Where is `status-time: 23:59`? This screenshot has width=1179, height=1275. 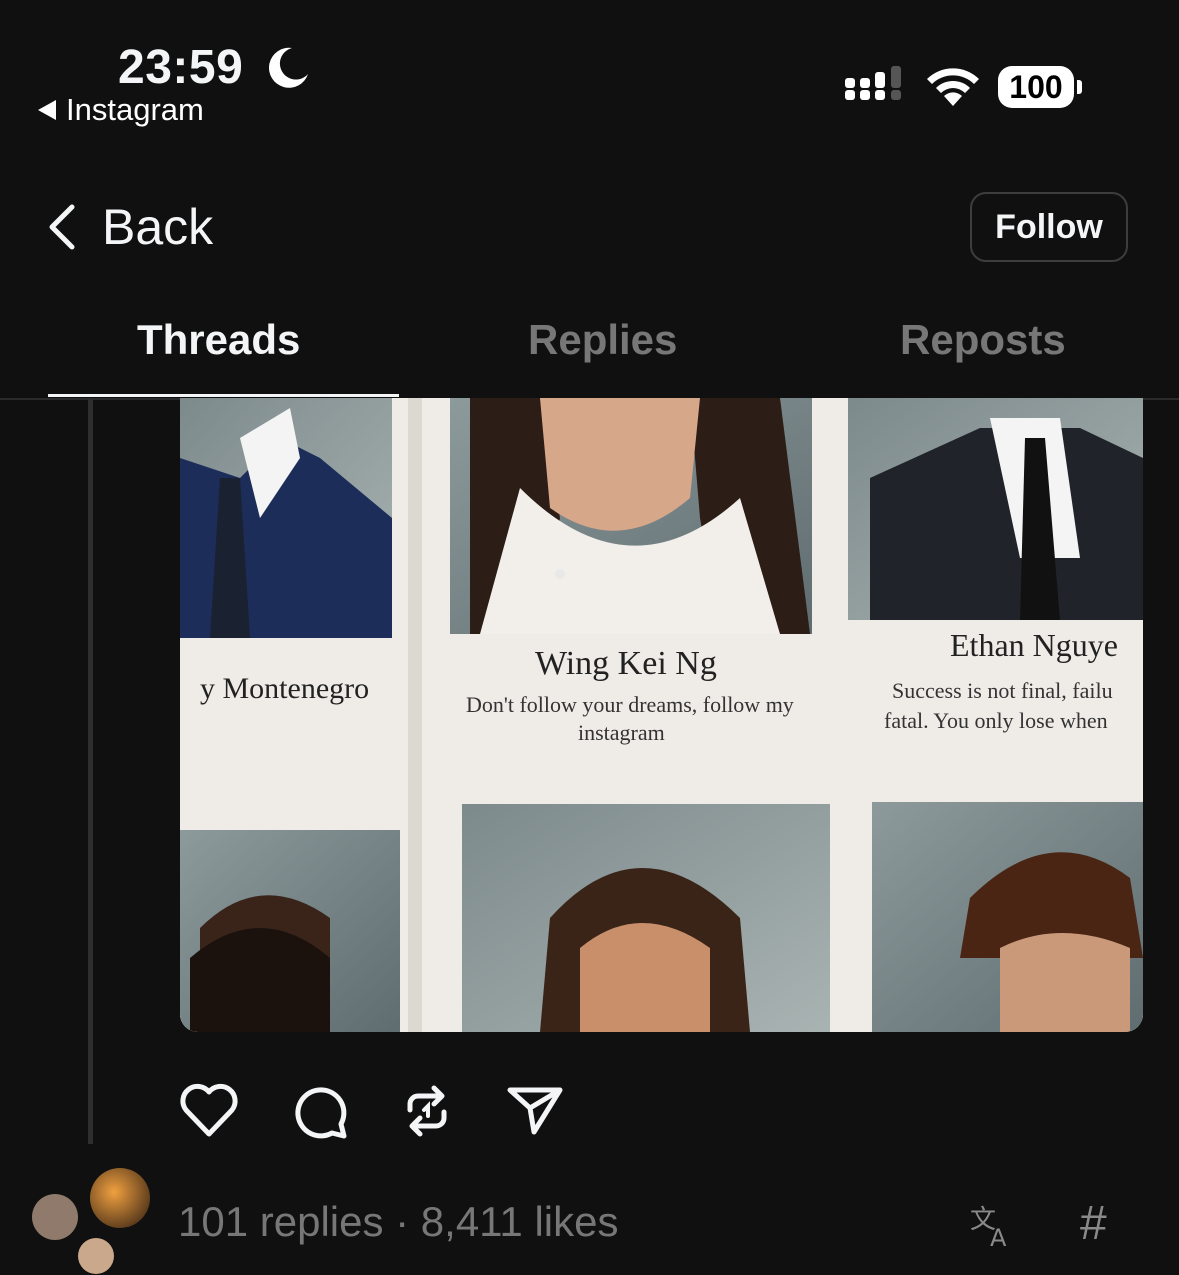
status-time: 23:59 is located at coordinates (181, 67).